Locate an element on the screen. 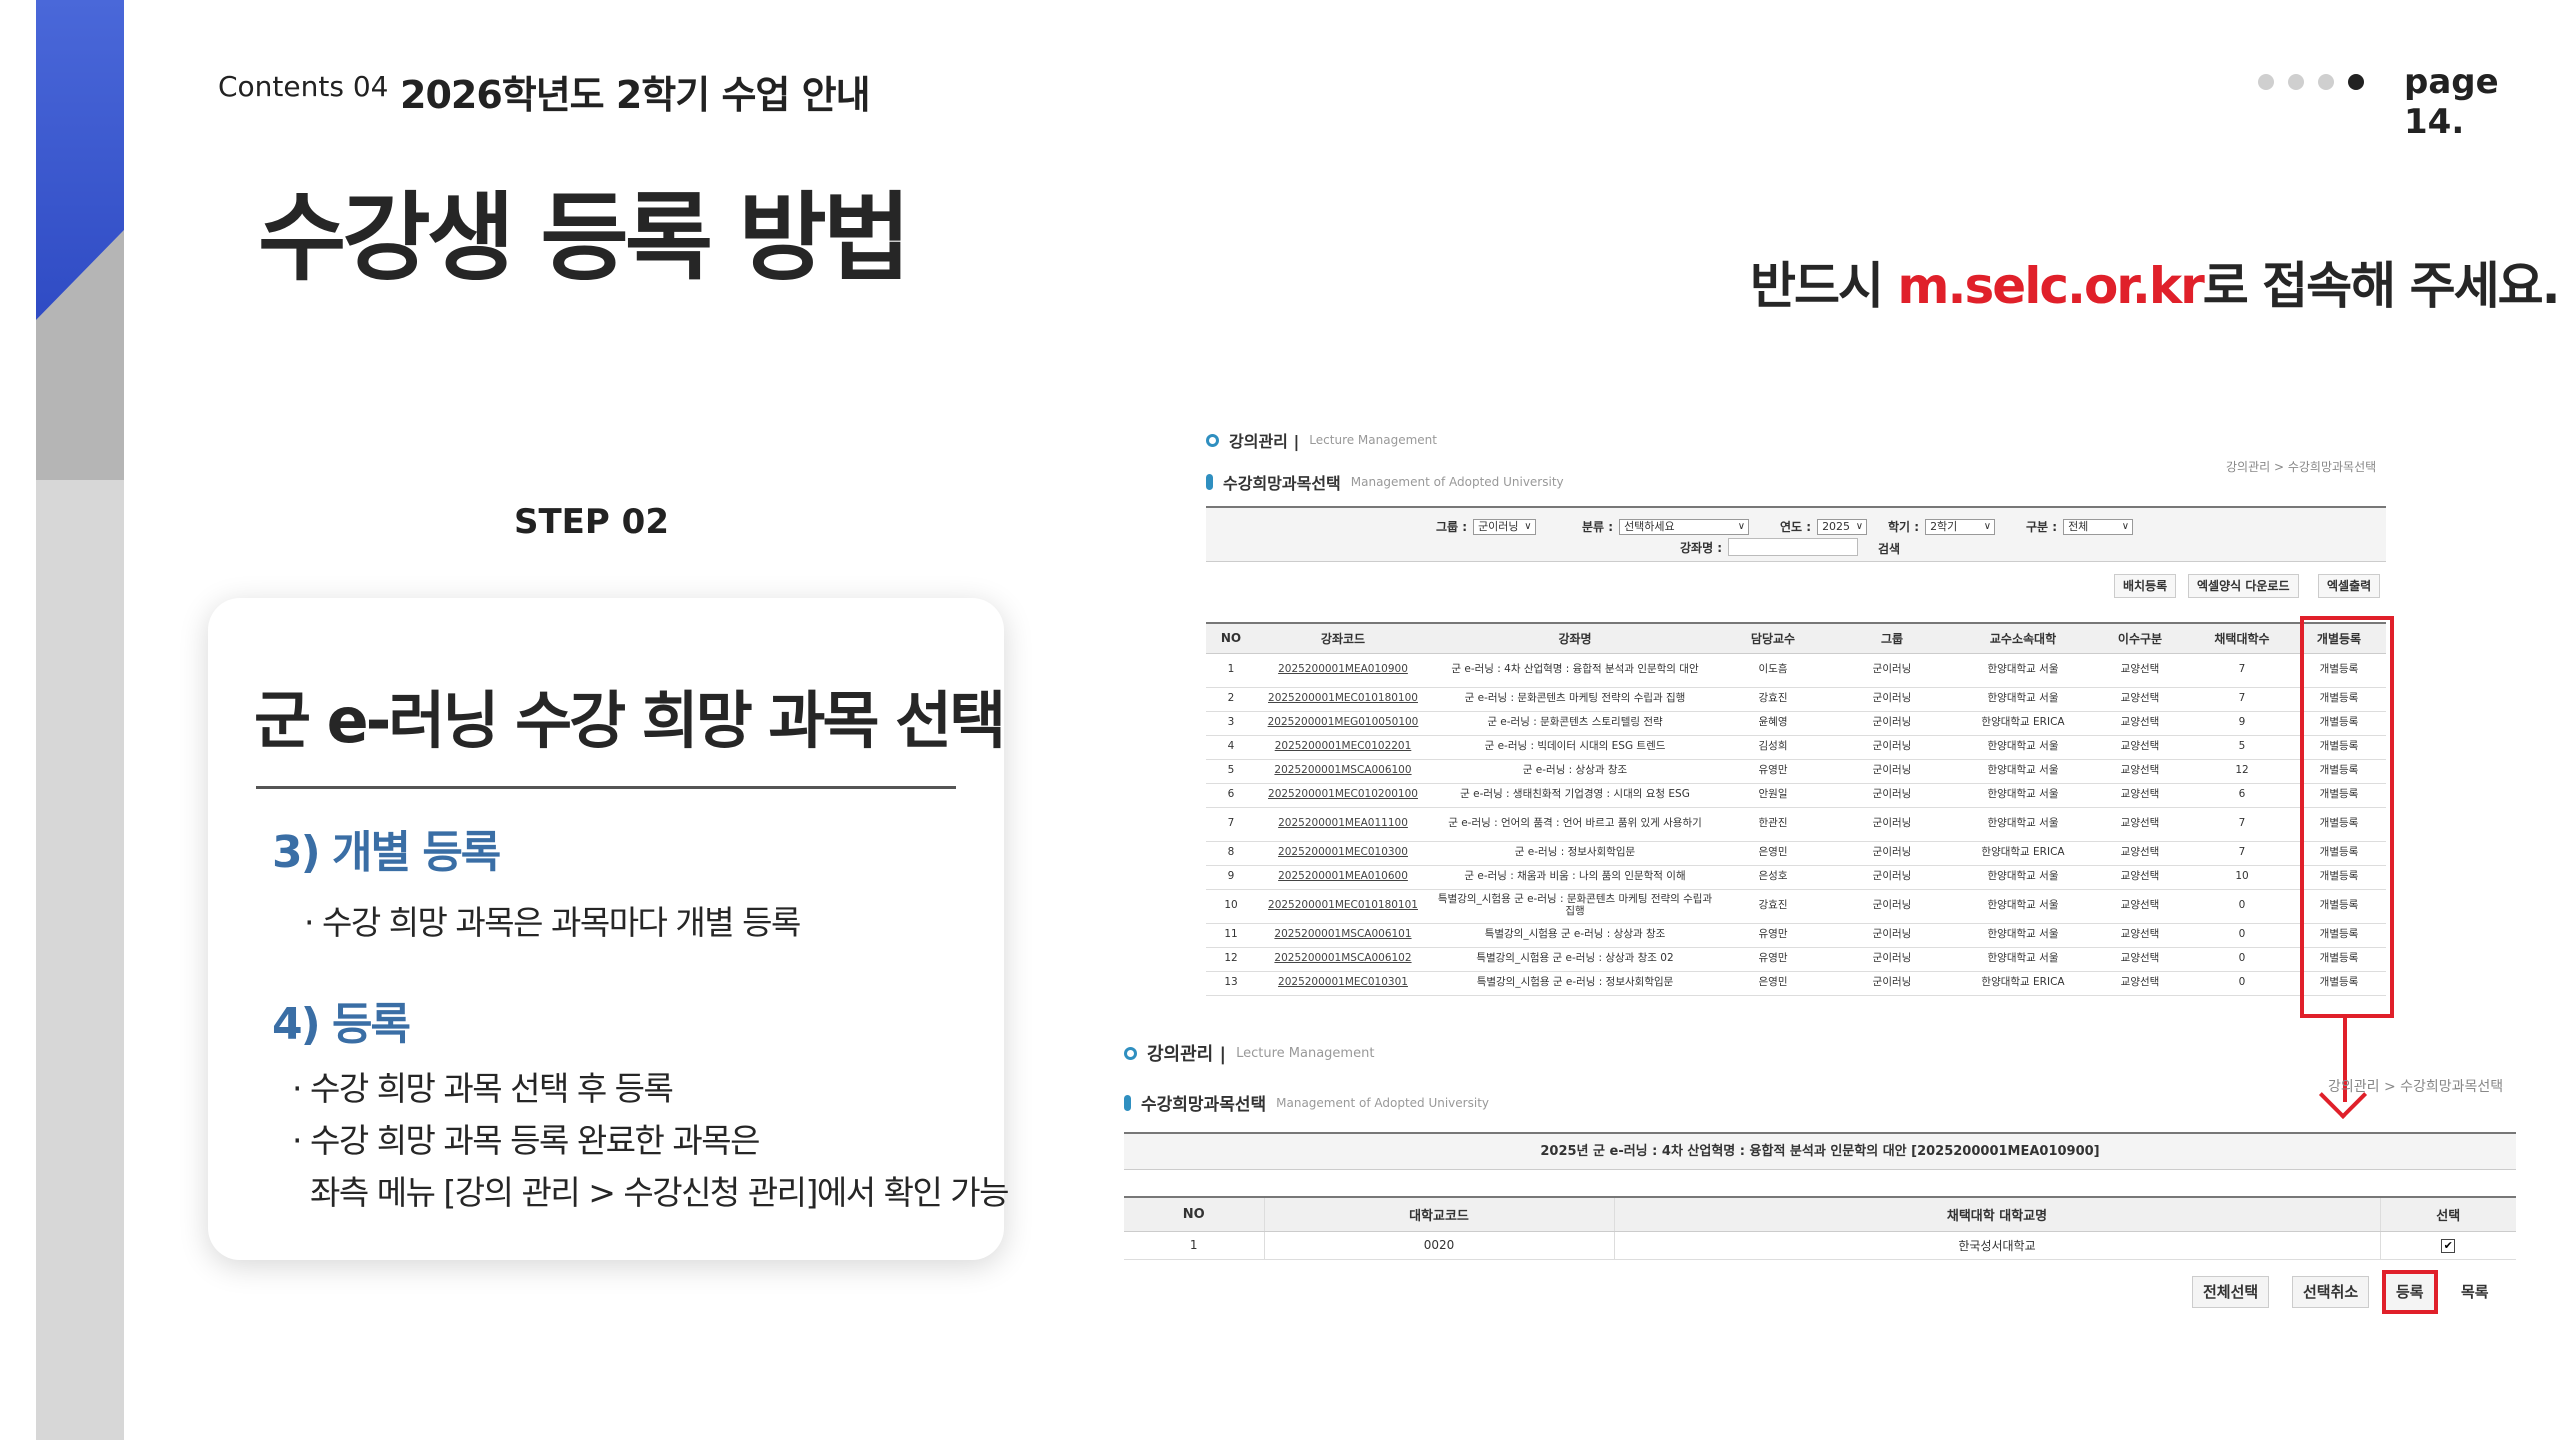 The height and width of the screenshot is (1440, 2560). row-number: 8 is located at coordinates (1231, 853).